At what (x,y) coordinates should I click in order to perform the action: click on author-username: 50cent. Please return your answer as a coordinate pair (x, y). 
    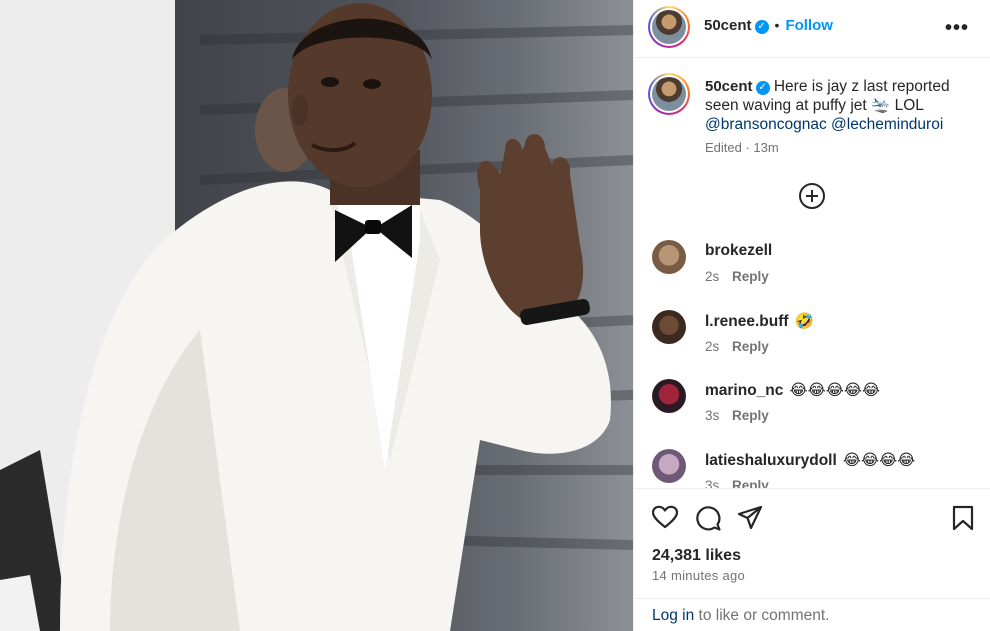
    Looking at the image, I should click on (728, 25).